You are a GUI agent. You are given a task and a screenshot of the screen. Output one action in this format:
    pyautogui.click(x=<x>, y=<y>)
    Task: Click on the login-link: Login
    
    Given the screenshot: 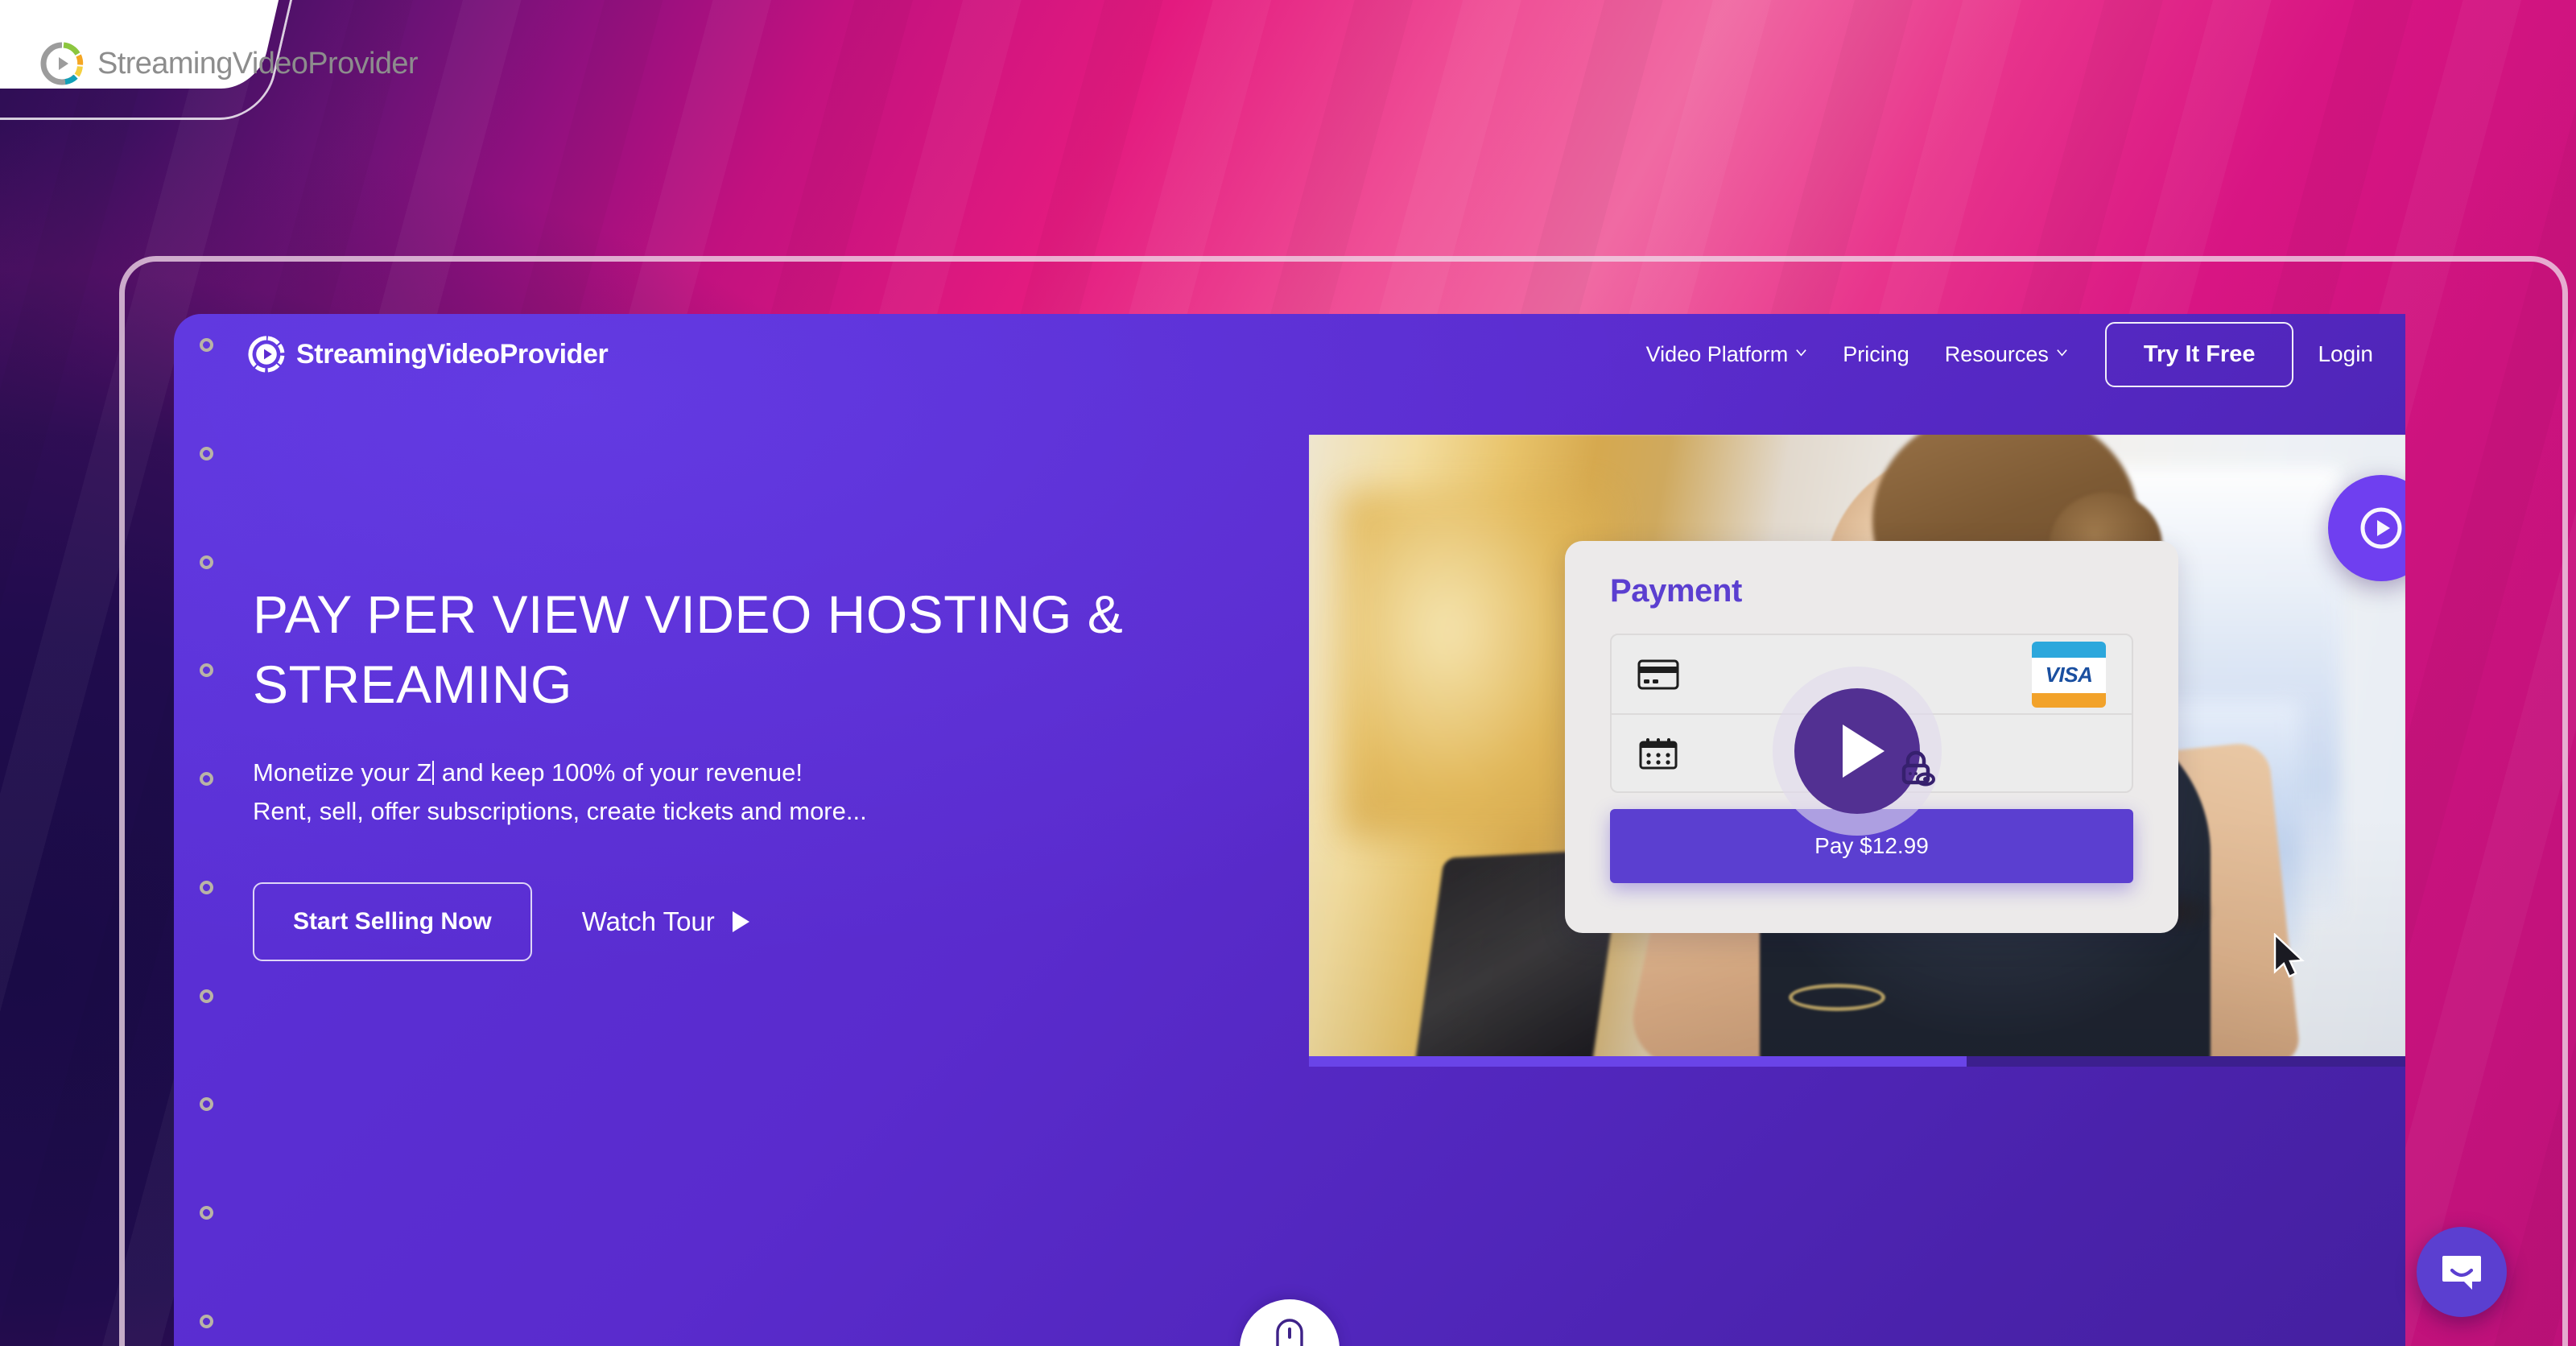 What is the action you would take?
    pyautogui.click(x=2361, y=354)
    